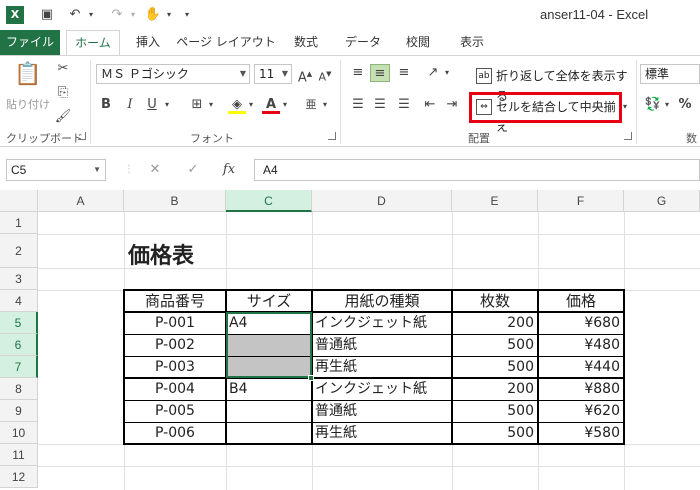  Describe the element at coordinates (175, 389) in the screenshot. I see `cell-product-id: P-004` at that location.